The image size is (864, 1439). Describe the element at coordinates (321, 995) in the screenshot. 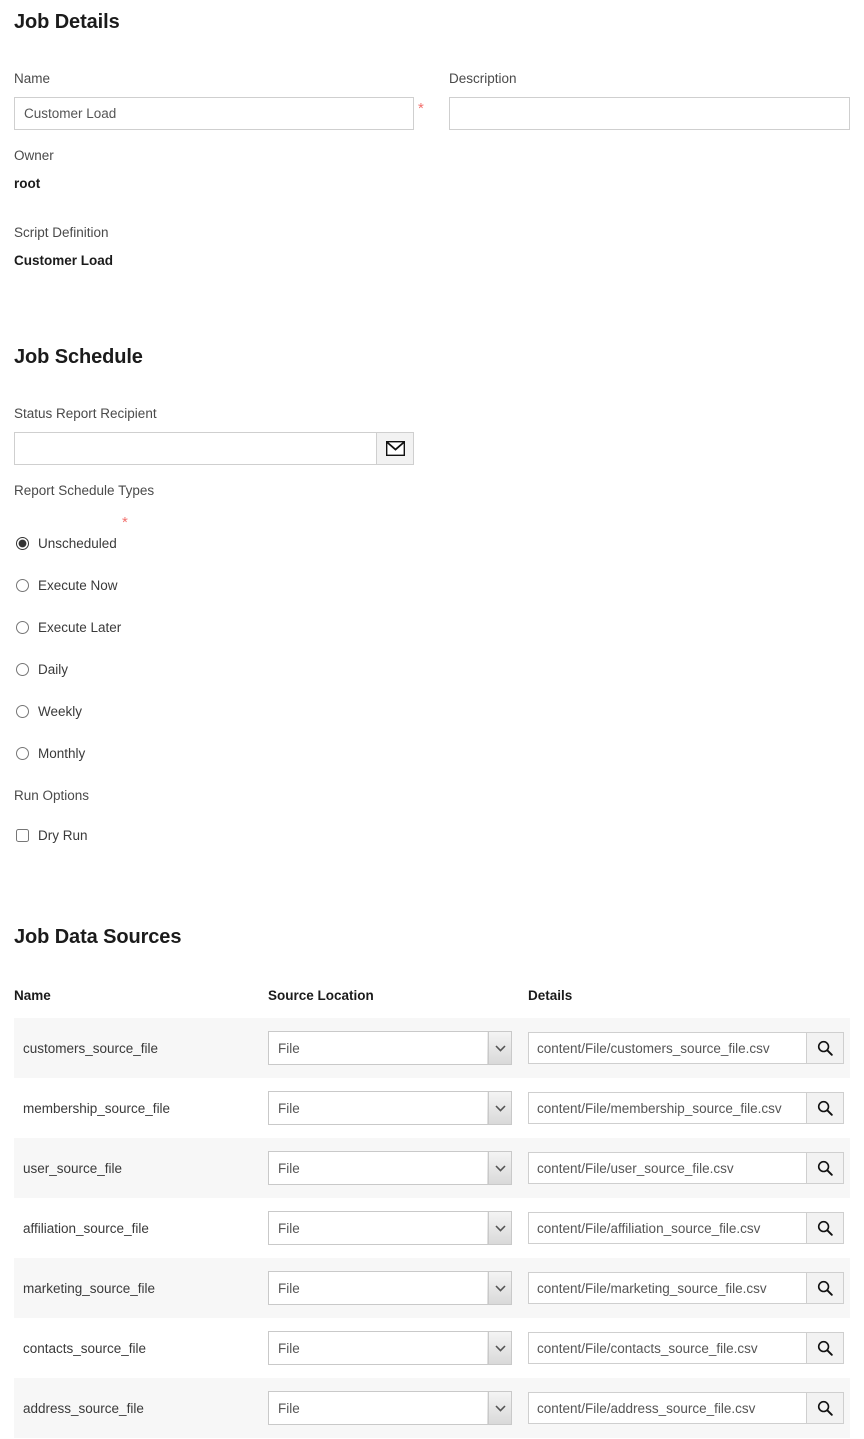

I see `column-header-source-location: Source Location` at that location.